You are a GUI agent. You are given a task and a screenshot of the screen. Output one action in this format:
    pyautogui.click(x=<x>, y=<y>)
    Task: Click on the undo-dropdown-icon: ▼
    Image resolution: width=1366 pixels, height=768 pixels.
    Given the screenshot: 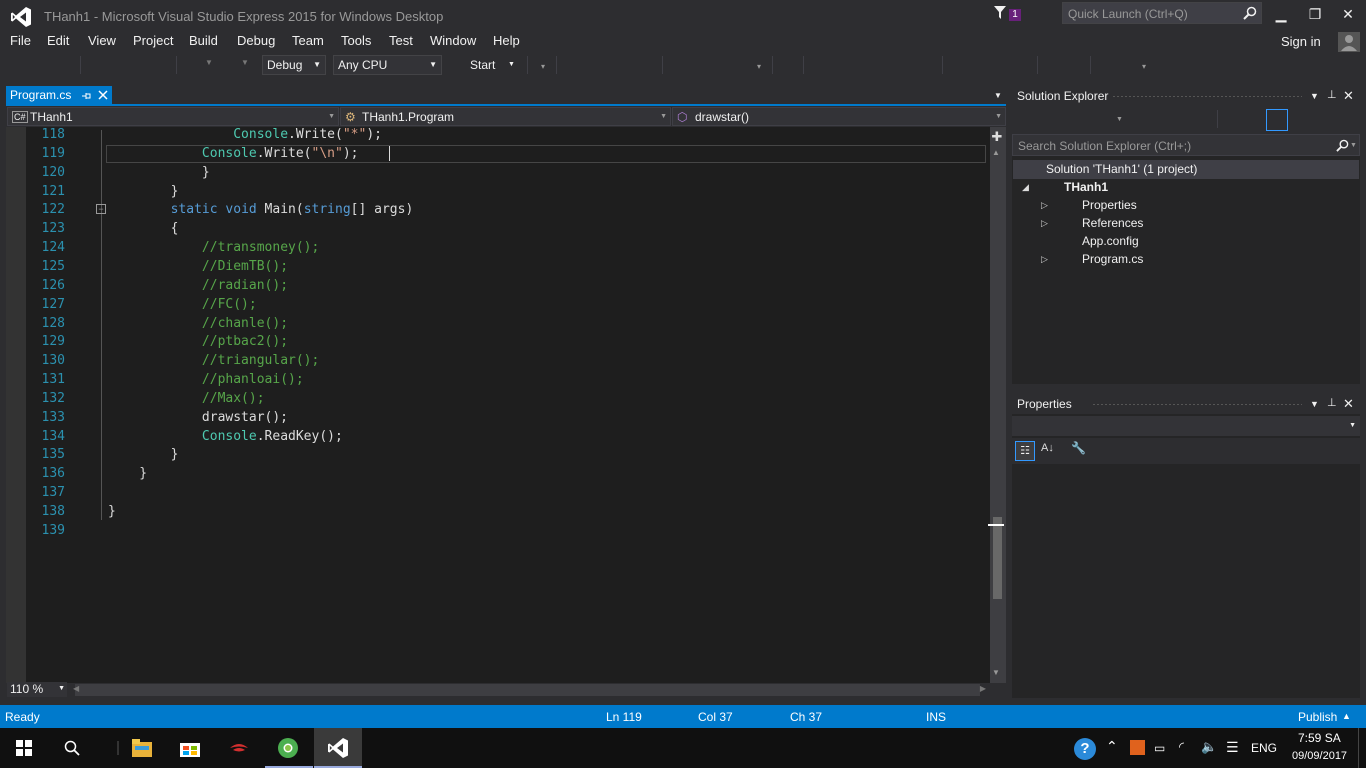 What is the action you would take?
    pyautogui.click(x=209, y=62)
    